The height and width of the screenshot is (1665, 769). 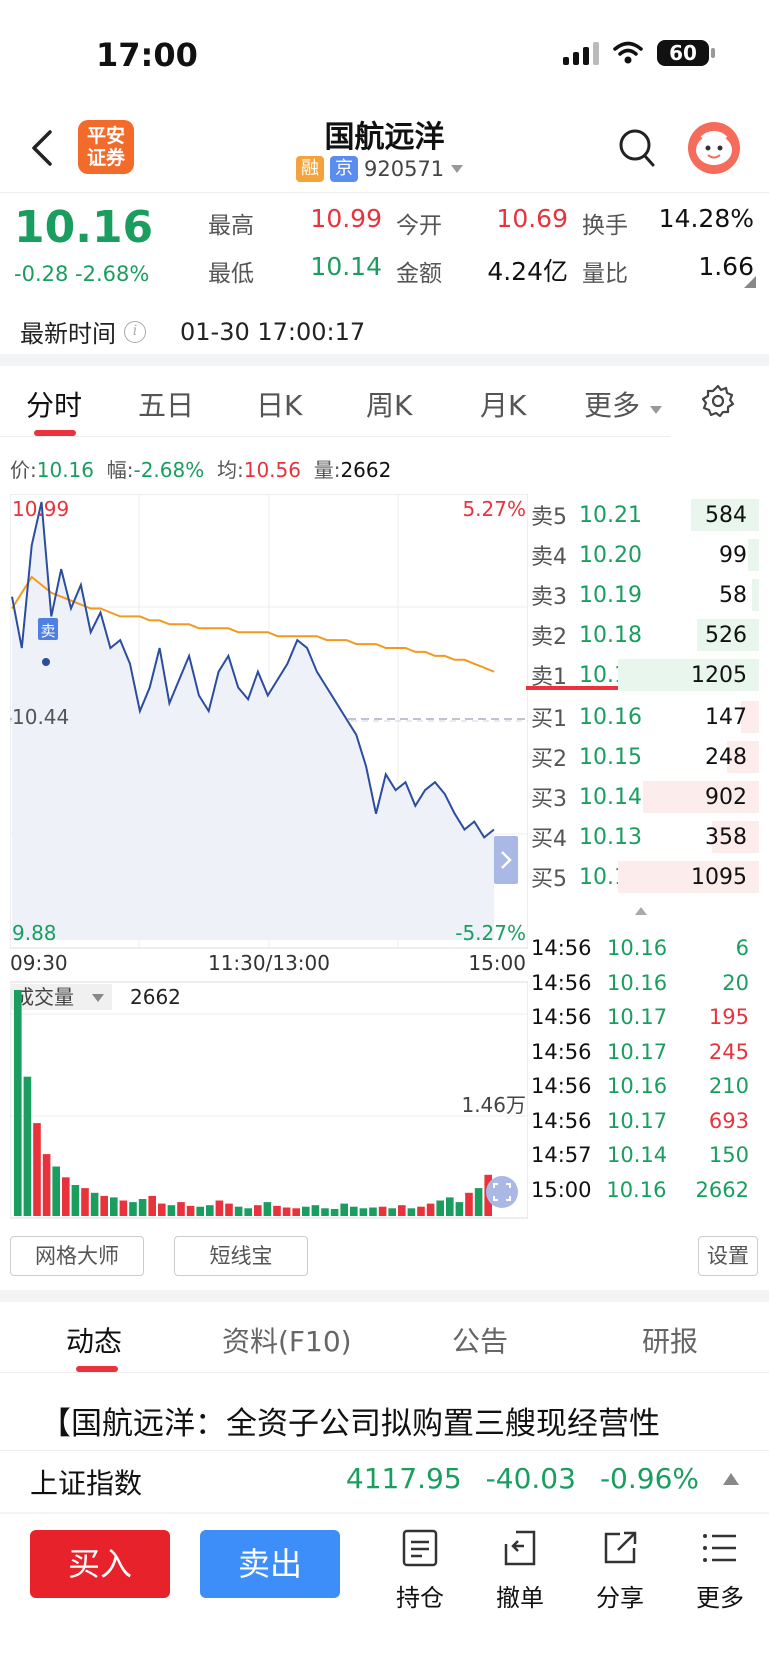 I want to click on short-line-button: 短线宝, so click(x=241, y=1256).